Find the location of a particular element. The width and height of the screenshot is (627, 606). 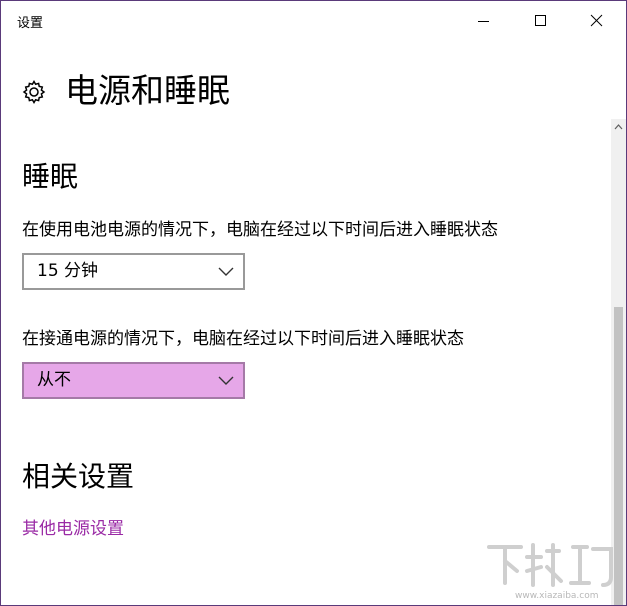

minimize-icon is located at coordinates (483, 21).